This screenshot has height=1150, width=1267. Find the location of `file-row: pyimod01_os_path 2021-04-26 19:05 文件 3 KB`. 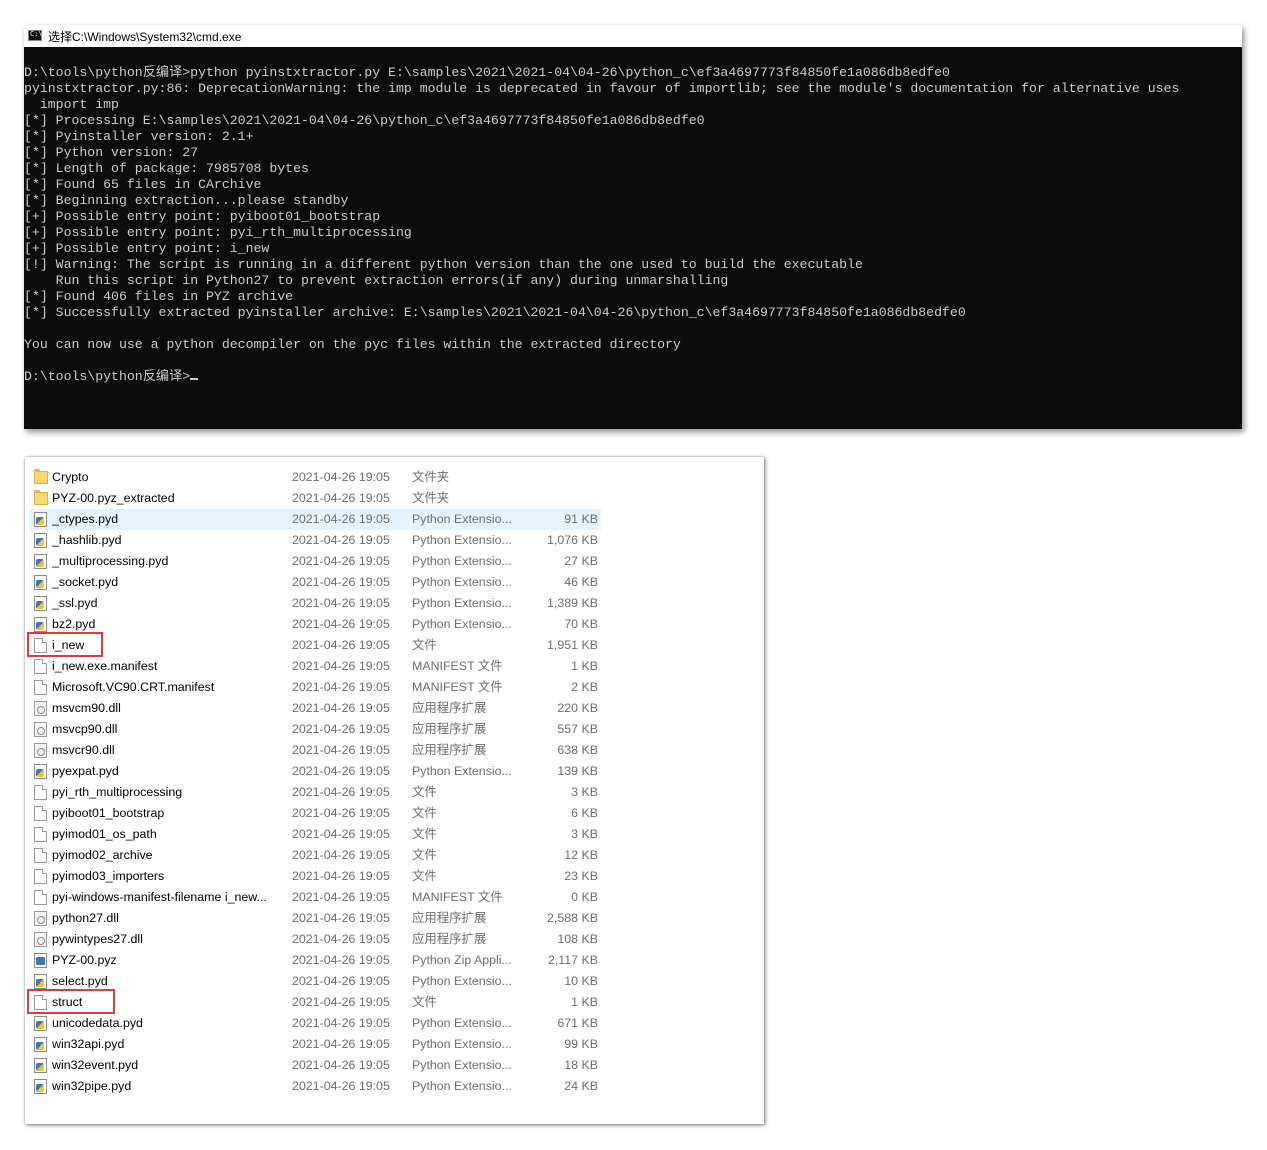

file-row: pyimod01_os_path 2021-04-26 19:05 文件 3 KB is located at coordinates (394, 834).